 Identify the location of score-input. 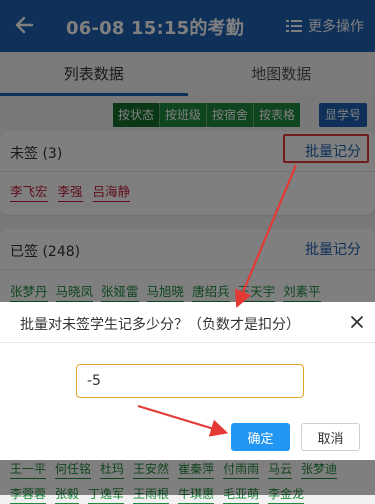
(190, 381).